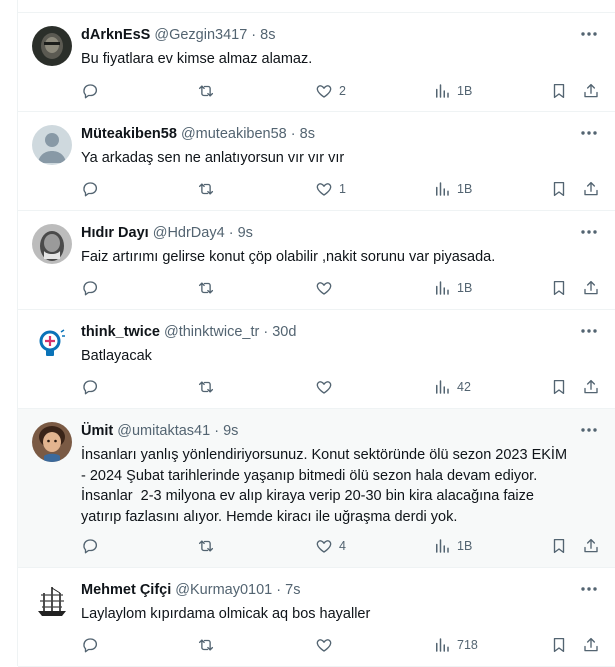 The width and height of the screenshot is (615, 667). I want to click on user-handle: @muteakiben58, so click(234, 134).